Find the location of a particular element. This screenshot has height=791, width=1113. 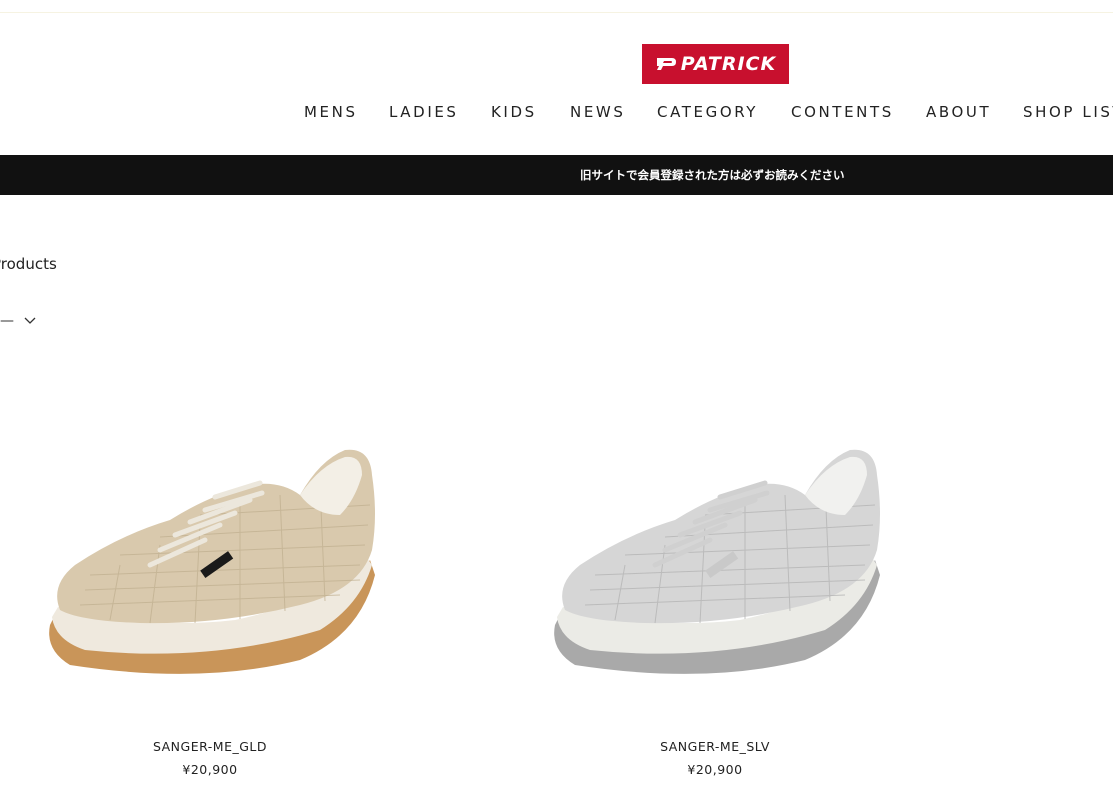

nav-news: NEWS is located at coordinates (597, 112).